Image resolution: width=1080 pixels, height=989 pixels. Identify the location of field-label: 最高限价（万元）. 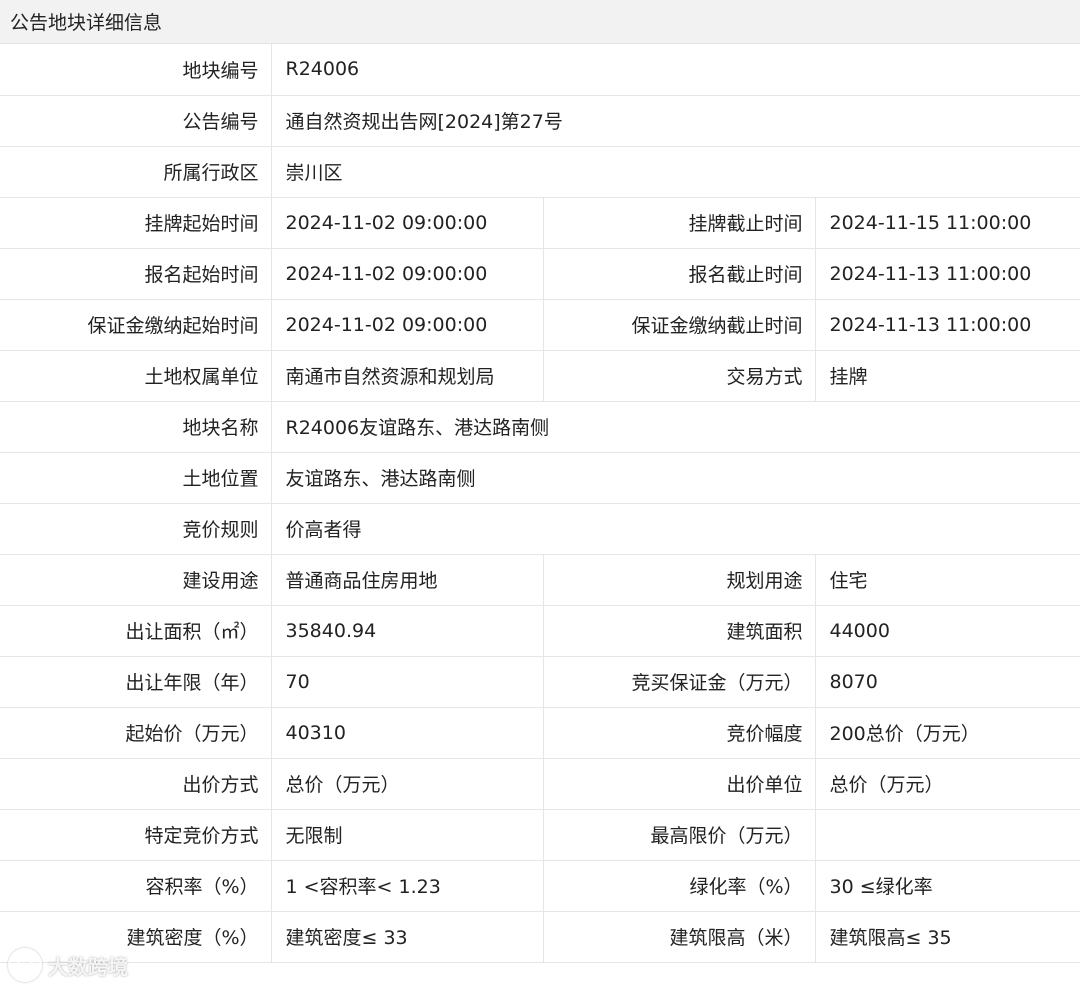
(679, 835).